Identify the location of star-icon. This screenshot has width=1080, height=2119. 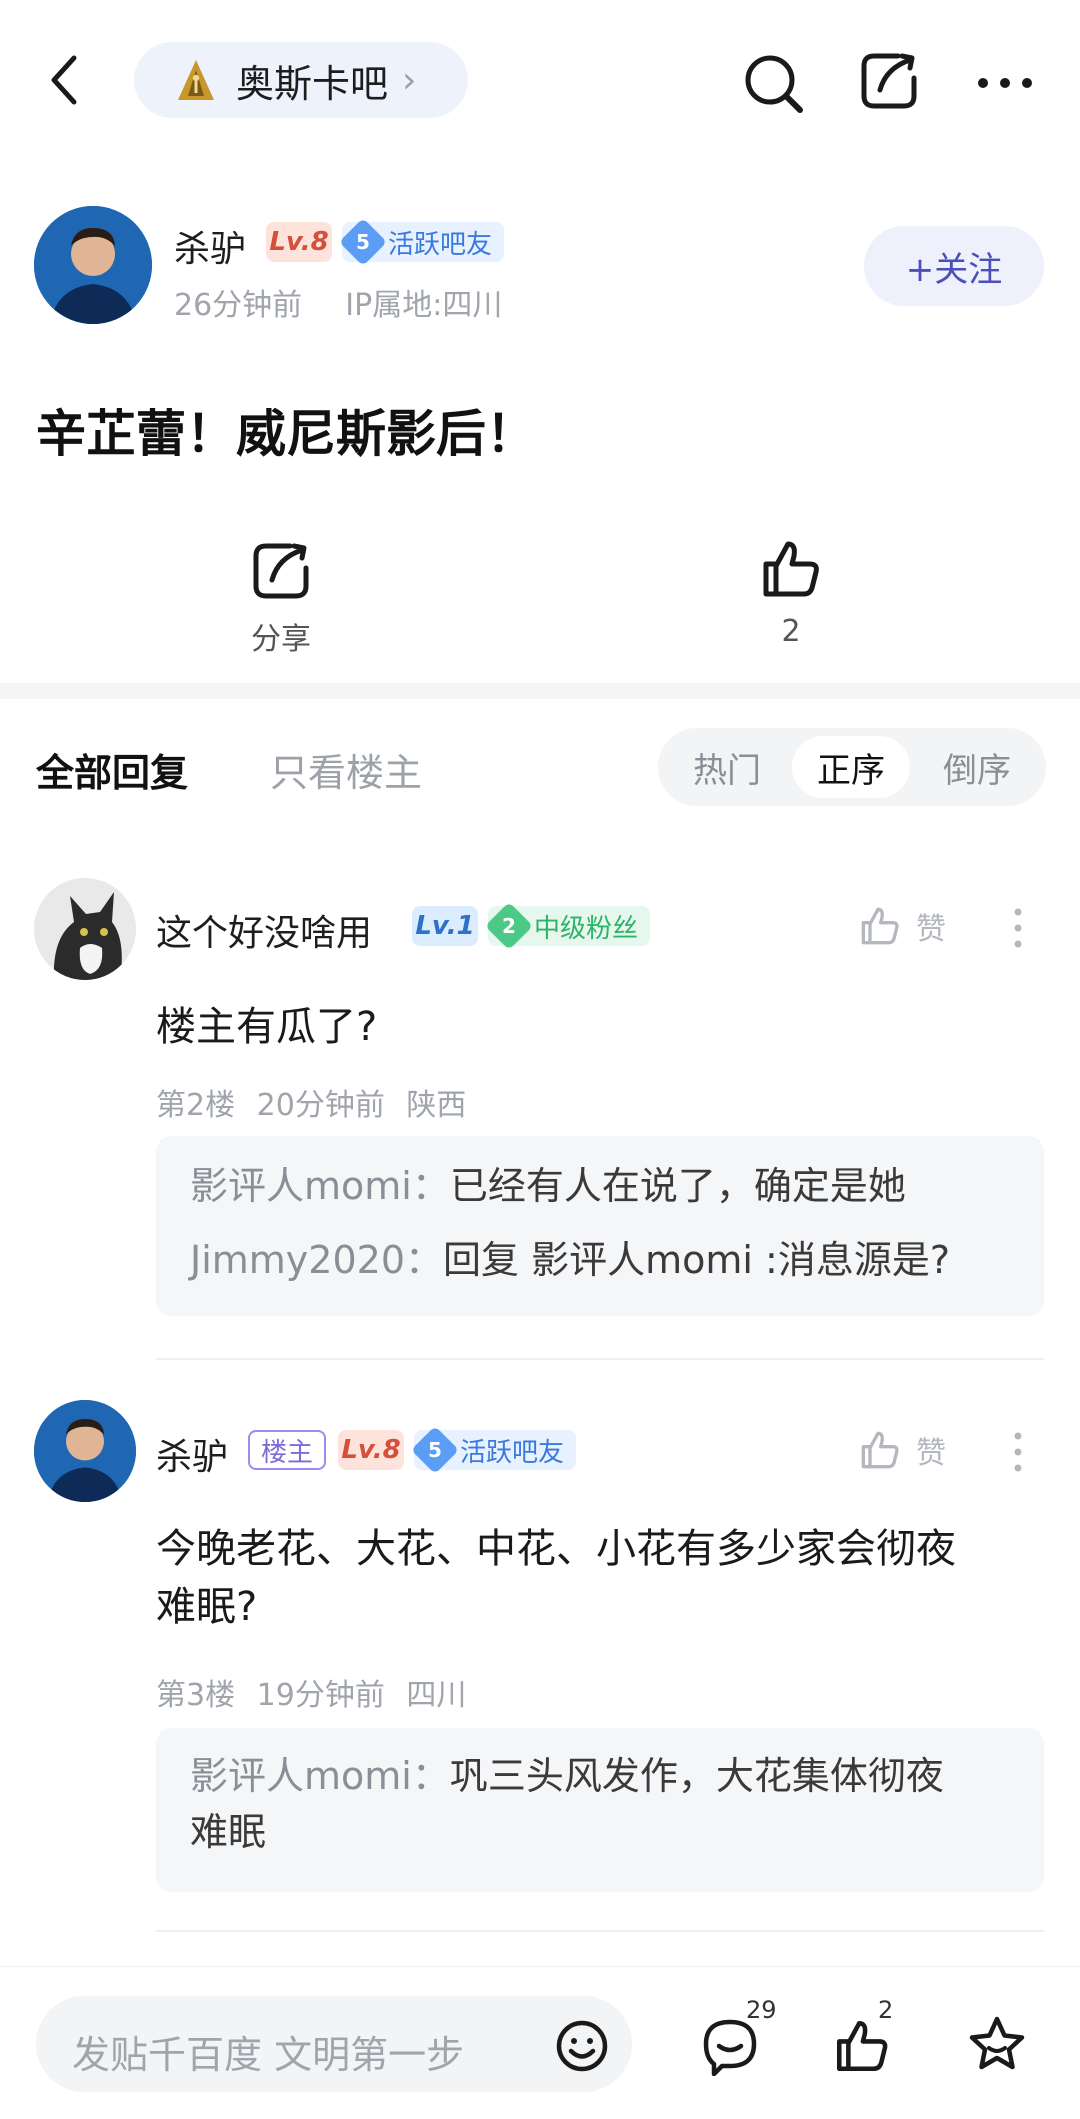
(997, 2045).